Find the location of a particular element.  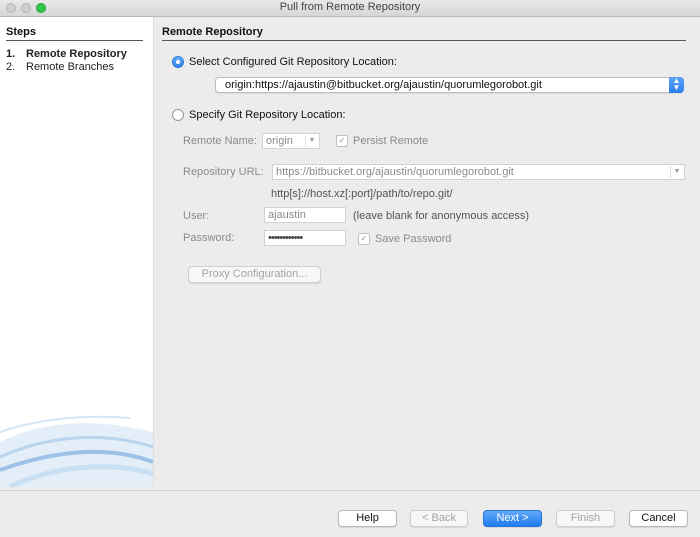

user-input: ajaustin is located at coordinates (305, 215).